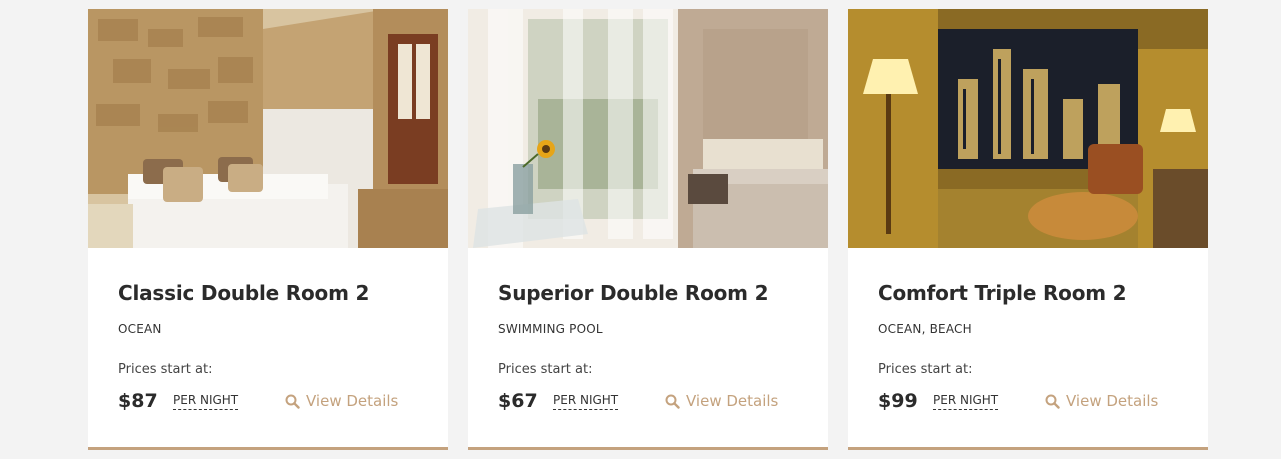 This screenshot has height=459, width=1281. What do you see at coordinates (925, 329) in the screenshot?
I see `room-tags: OCEAN, BEACH` at bounding box center [925, 329].